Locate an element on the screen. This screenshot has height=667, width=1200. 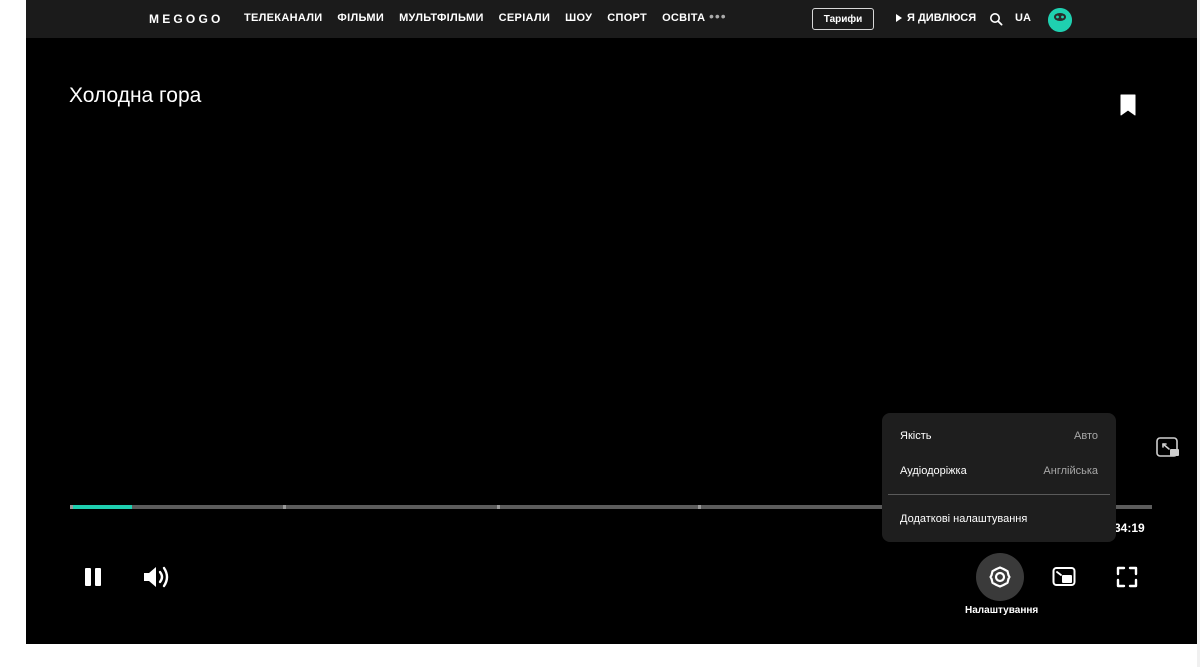
user-avatar is located at coordinates (1060, 20).